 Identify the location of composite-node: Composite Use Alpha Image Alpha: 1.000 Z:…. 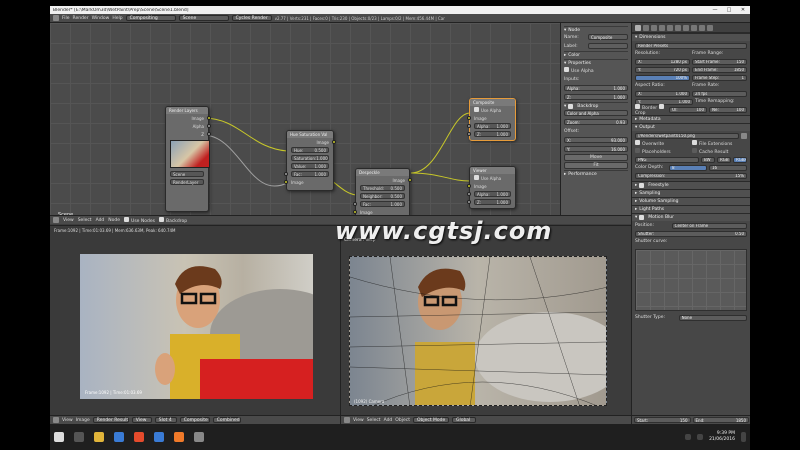
(491, 119).